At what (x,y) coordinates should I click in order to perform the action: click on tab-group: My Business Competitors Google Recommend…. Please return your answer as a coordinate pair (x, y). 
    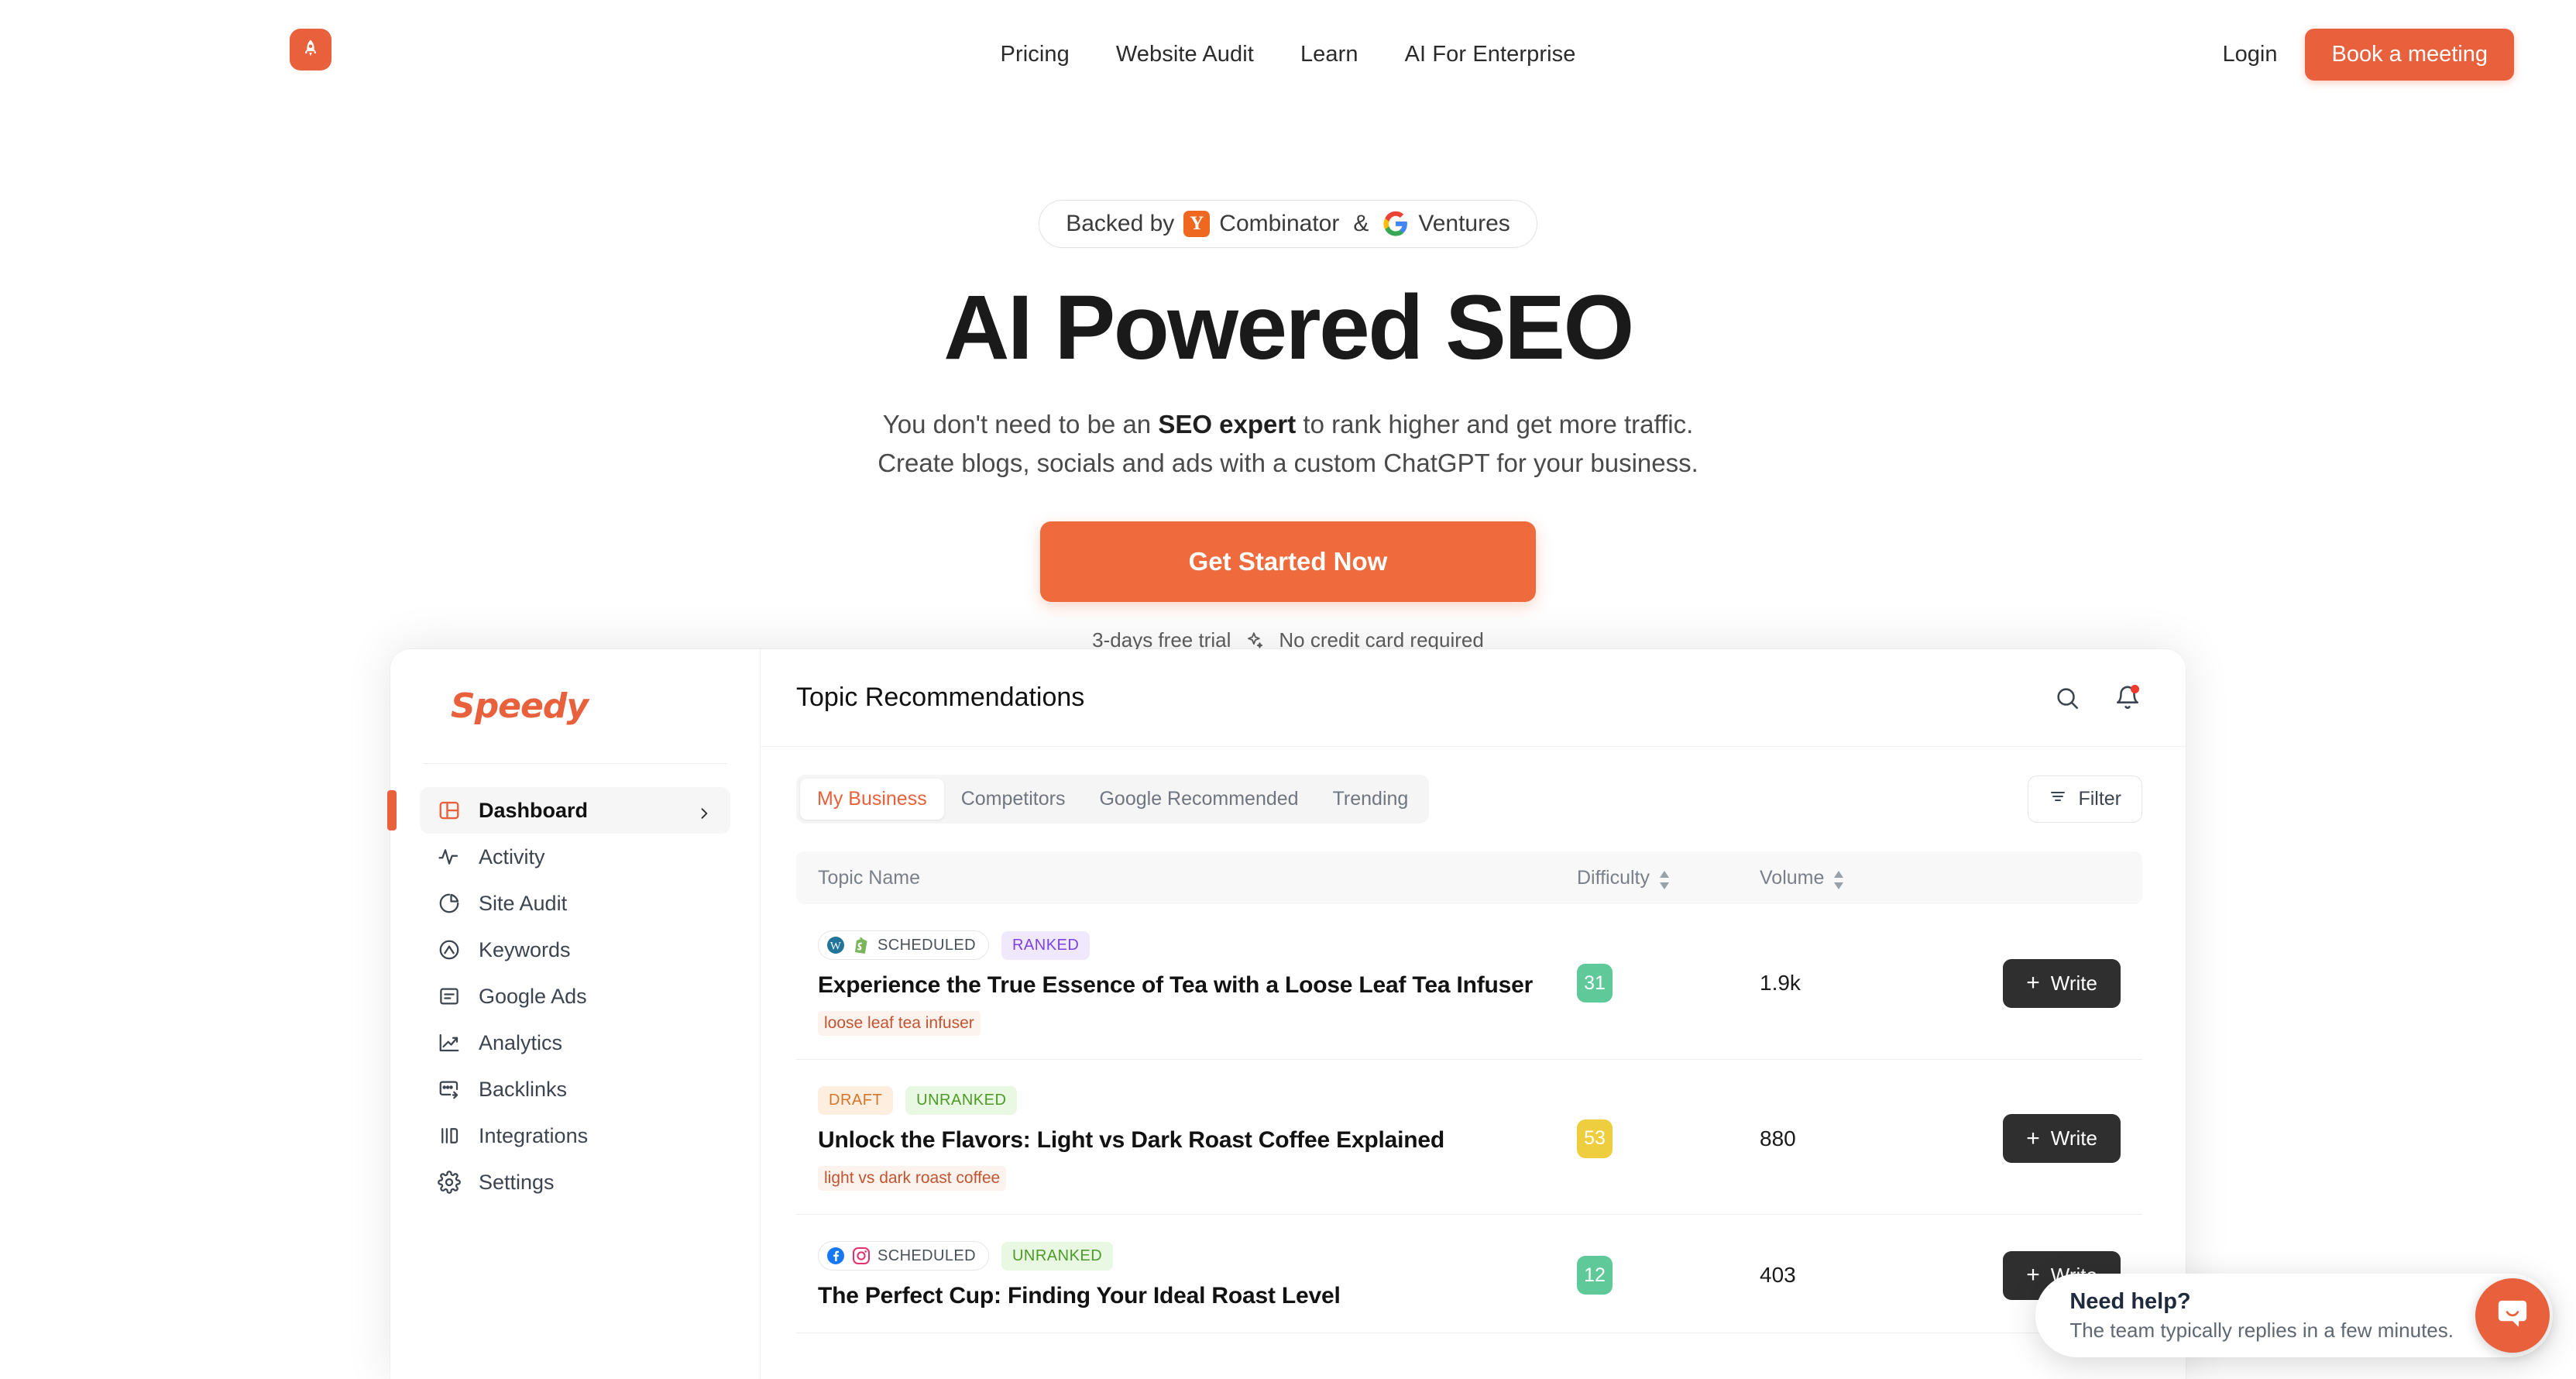
    Looking at the image, I should click on (1113, 800).